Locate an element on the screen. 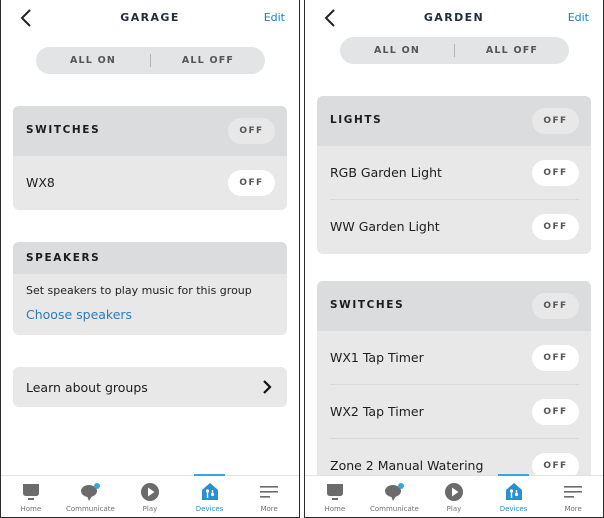 Image resolution: width=604 pixels, height=518 pixels. header: GARAGE Edit is located at coordinates (150, 18).